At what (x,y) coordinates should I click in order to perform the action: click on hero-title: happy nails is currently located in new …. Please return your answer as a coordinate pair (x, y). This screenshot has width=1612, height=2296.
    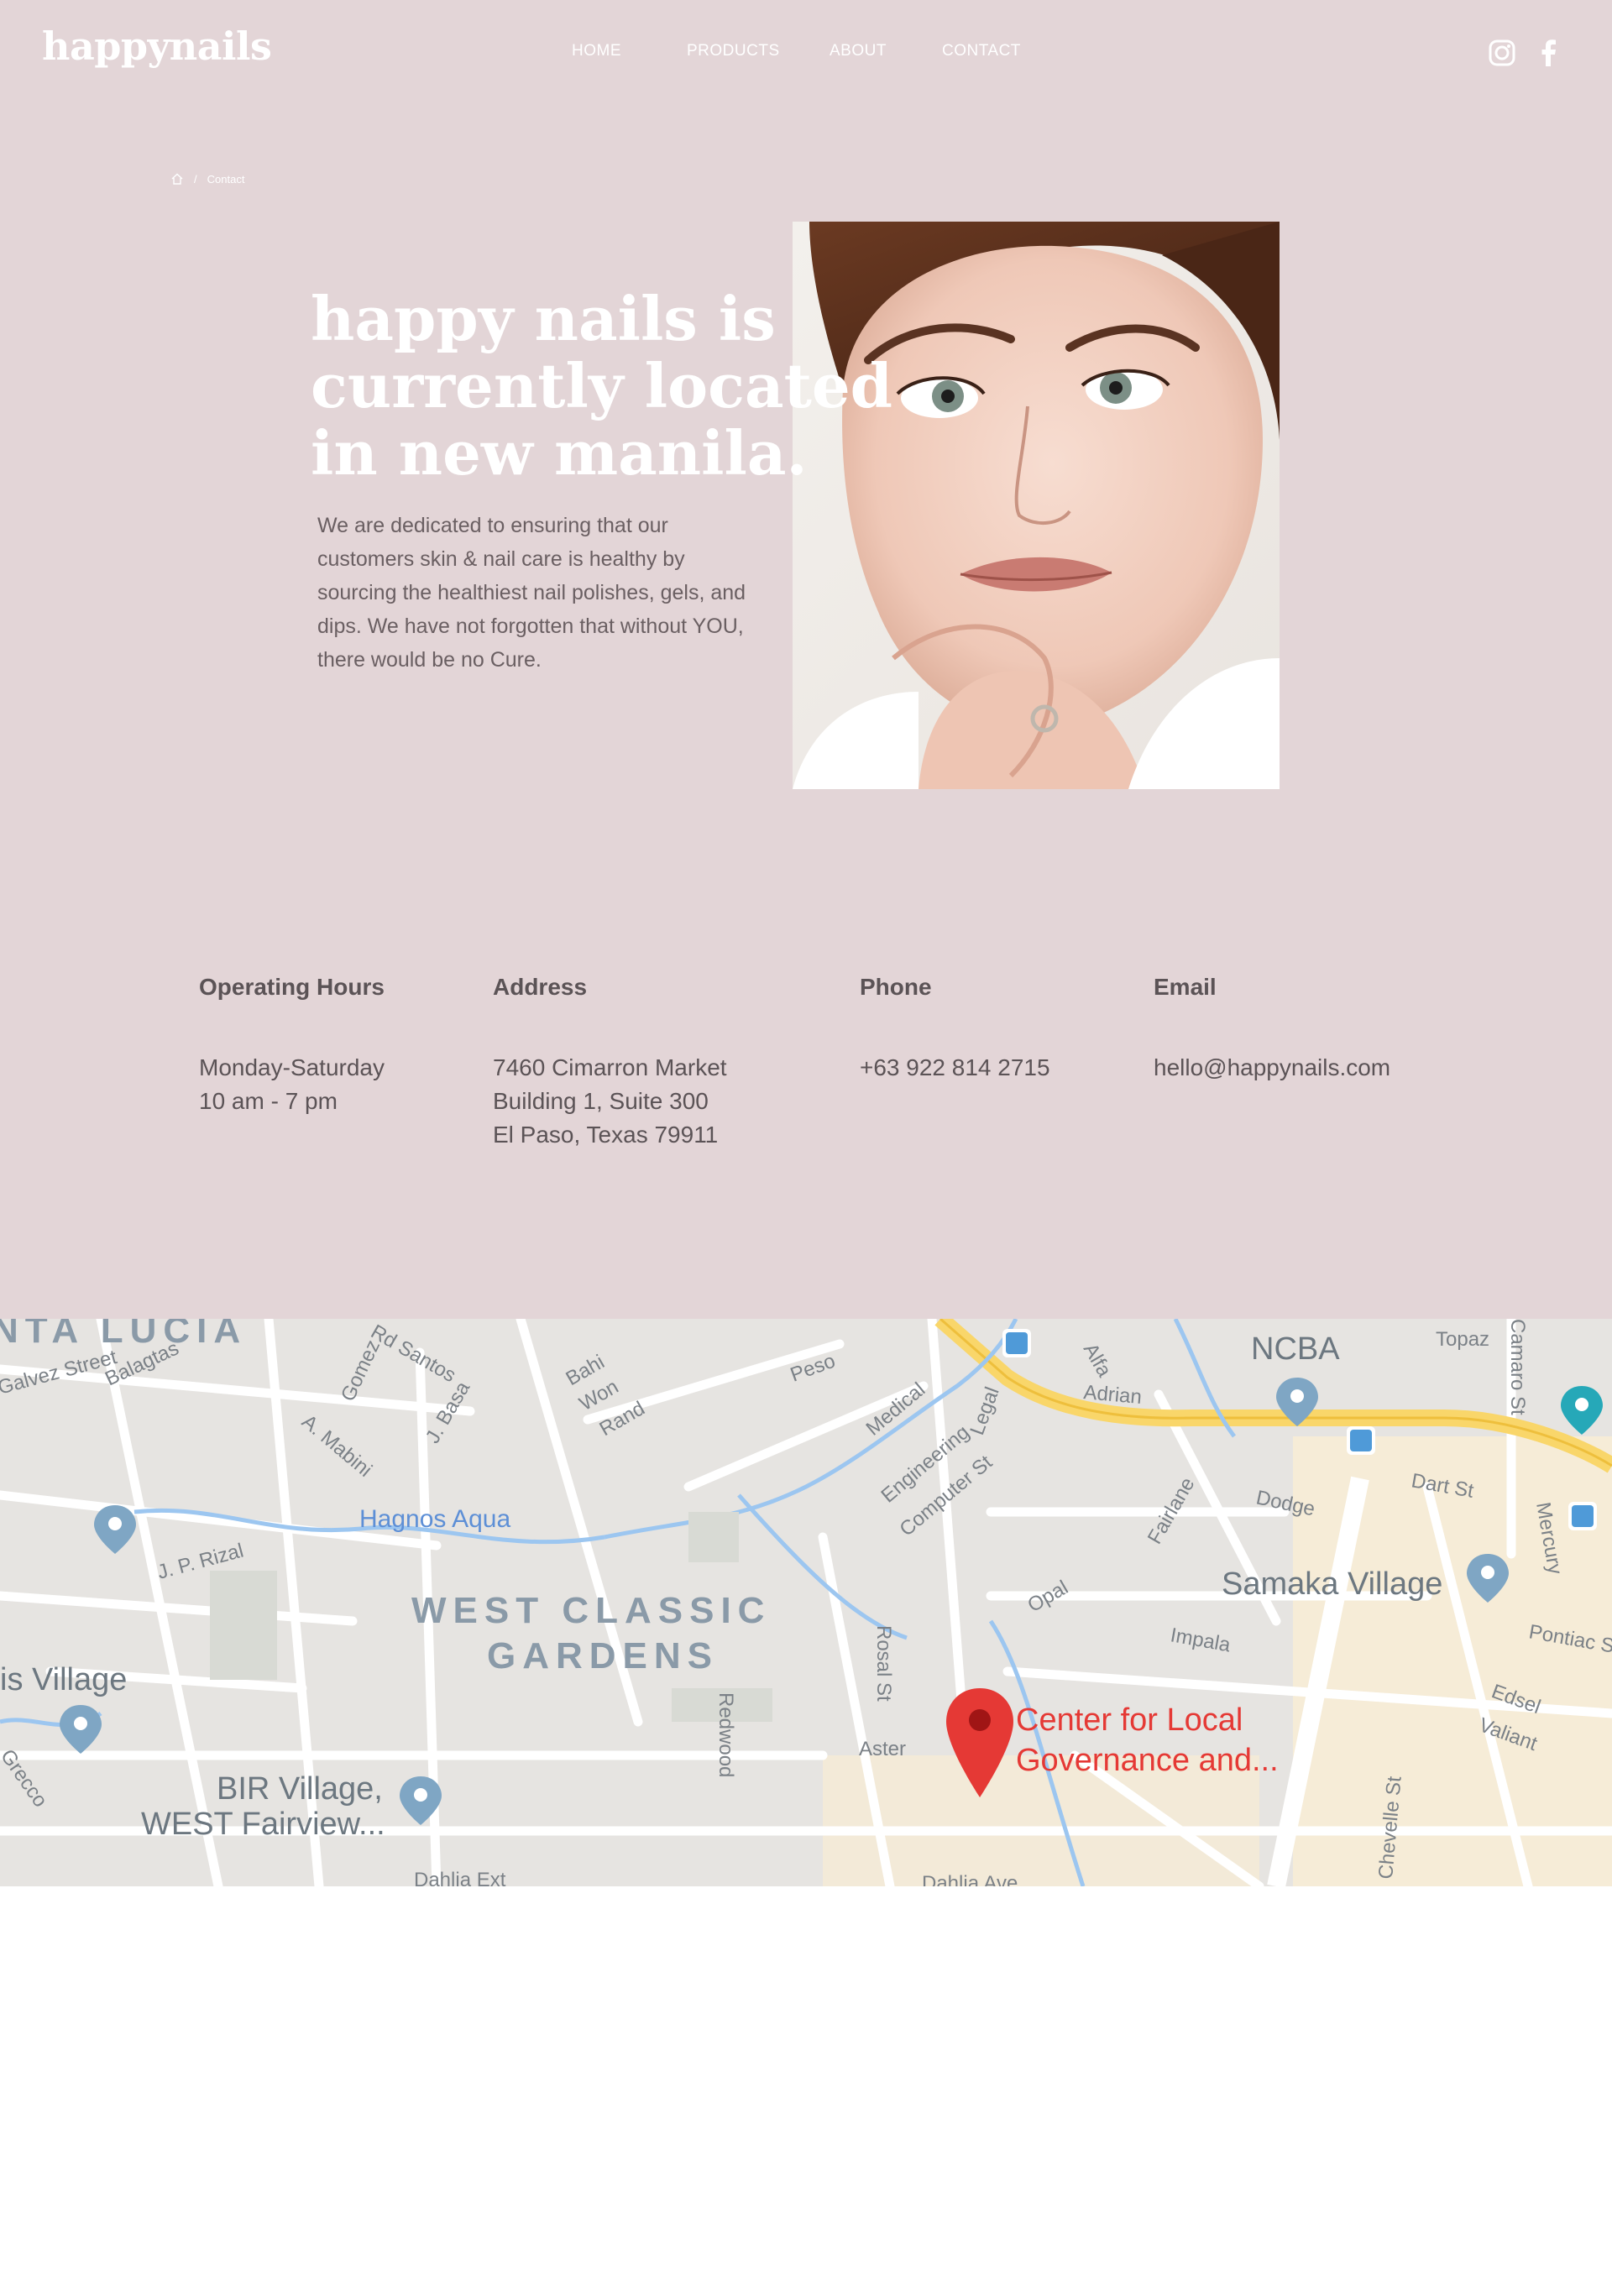
    Looking at the image, I should click on (613, 386).